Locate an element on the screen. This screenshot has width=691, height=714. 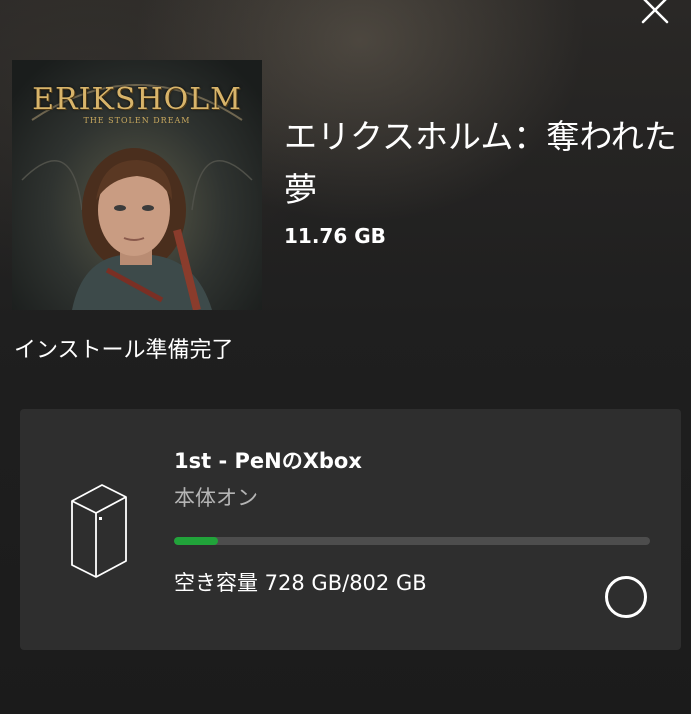
cover-logo-text: ERIKSHOLM is located at coordinates (137, 99).